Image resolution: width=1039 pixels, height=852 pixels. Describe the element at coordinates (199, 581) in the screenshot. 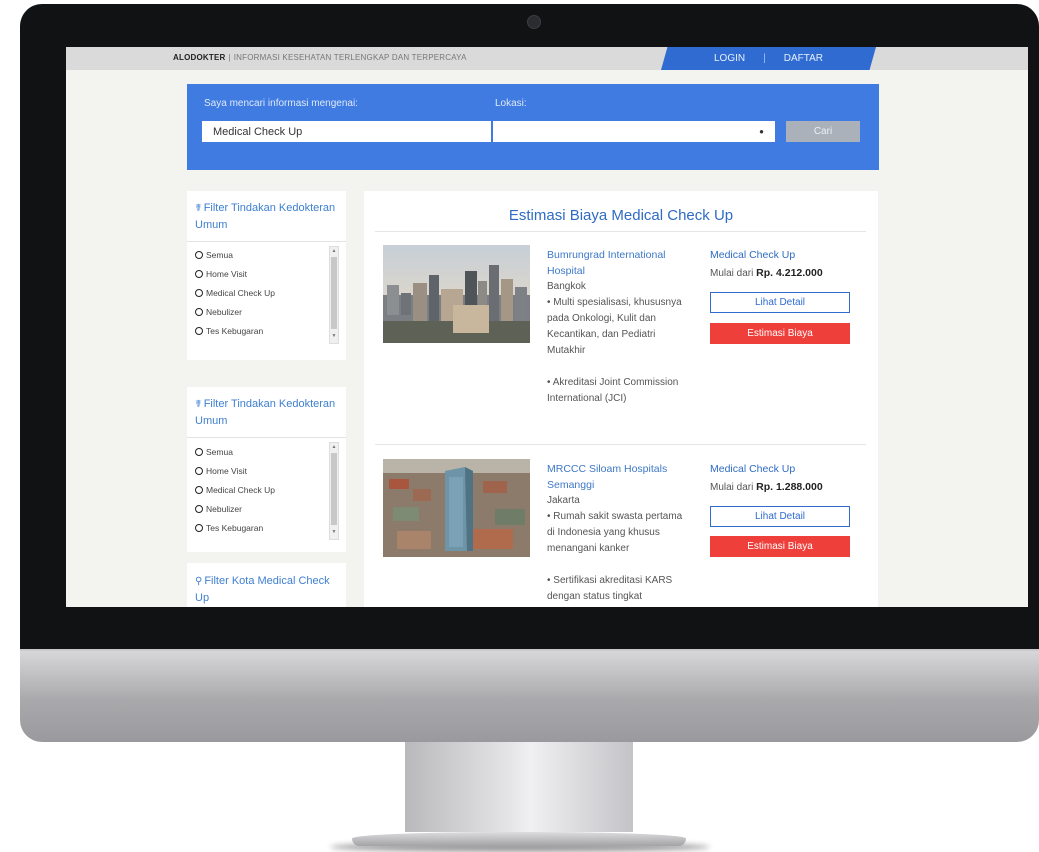

I see `map-pin-icon: ⚲` at that location.